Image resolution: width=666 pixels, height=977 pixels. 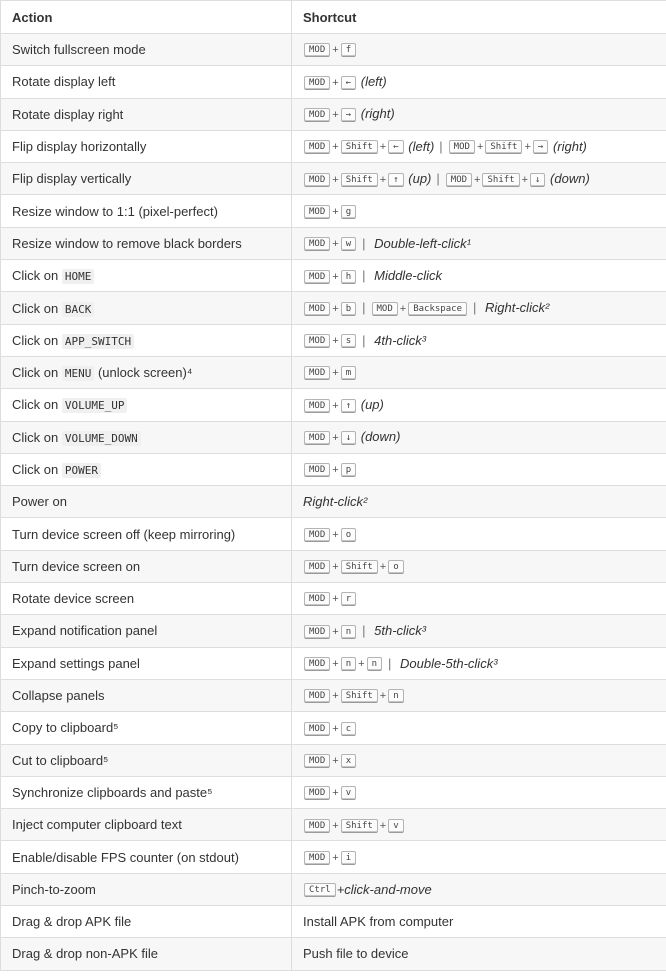 What do you see at coordinates (356, 954) in the screenshot?
I see `text: Push file to device` at bounding box center [356, 954].